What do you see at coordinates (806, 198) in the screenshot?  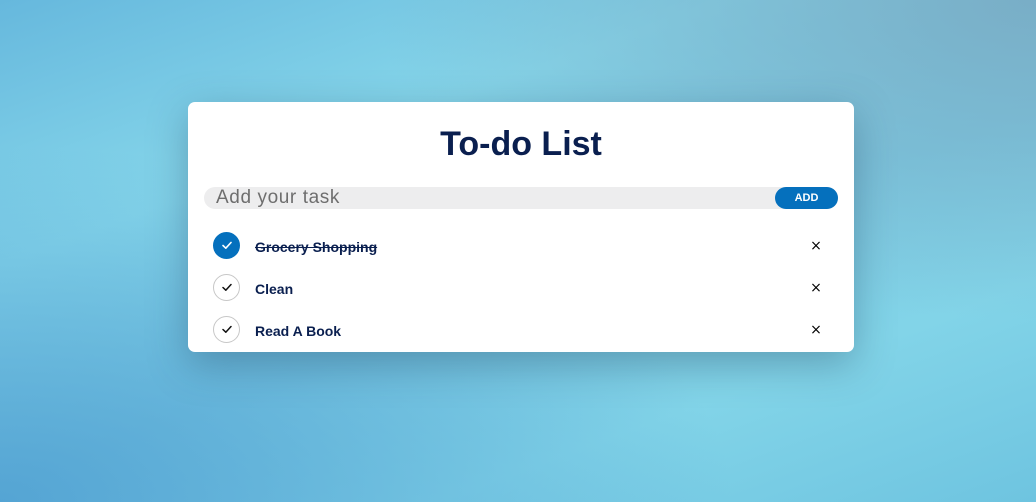 I see `add-button: ADD` at bounding box center [806, 198].